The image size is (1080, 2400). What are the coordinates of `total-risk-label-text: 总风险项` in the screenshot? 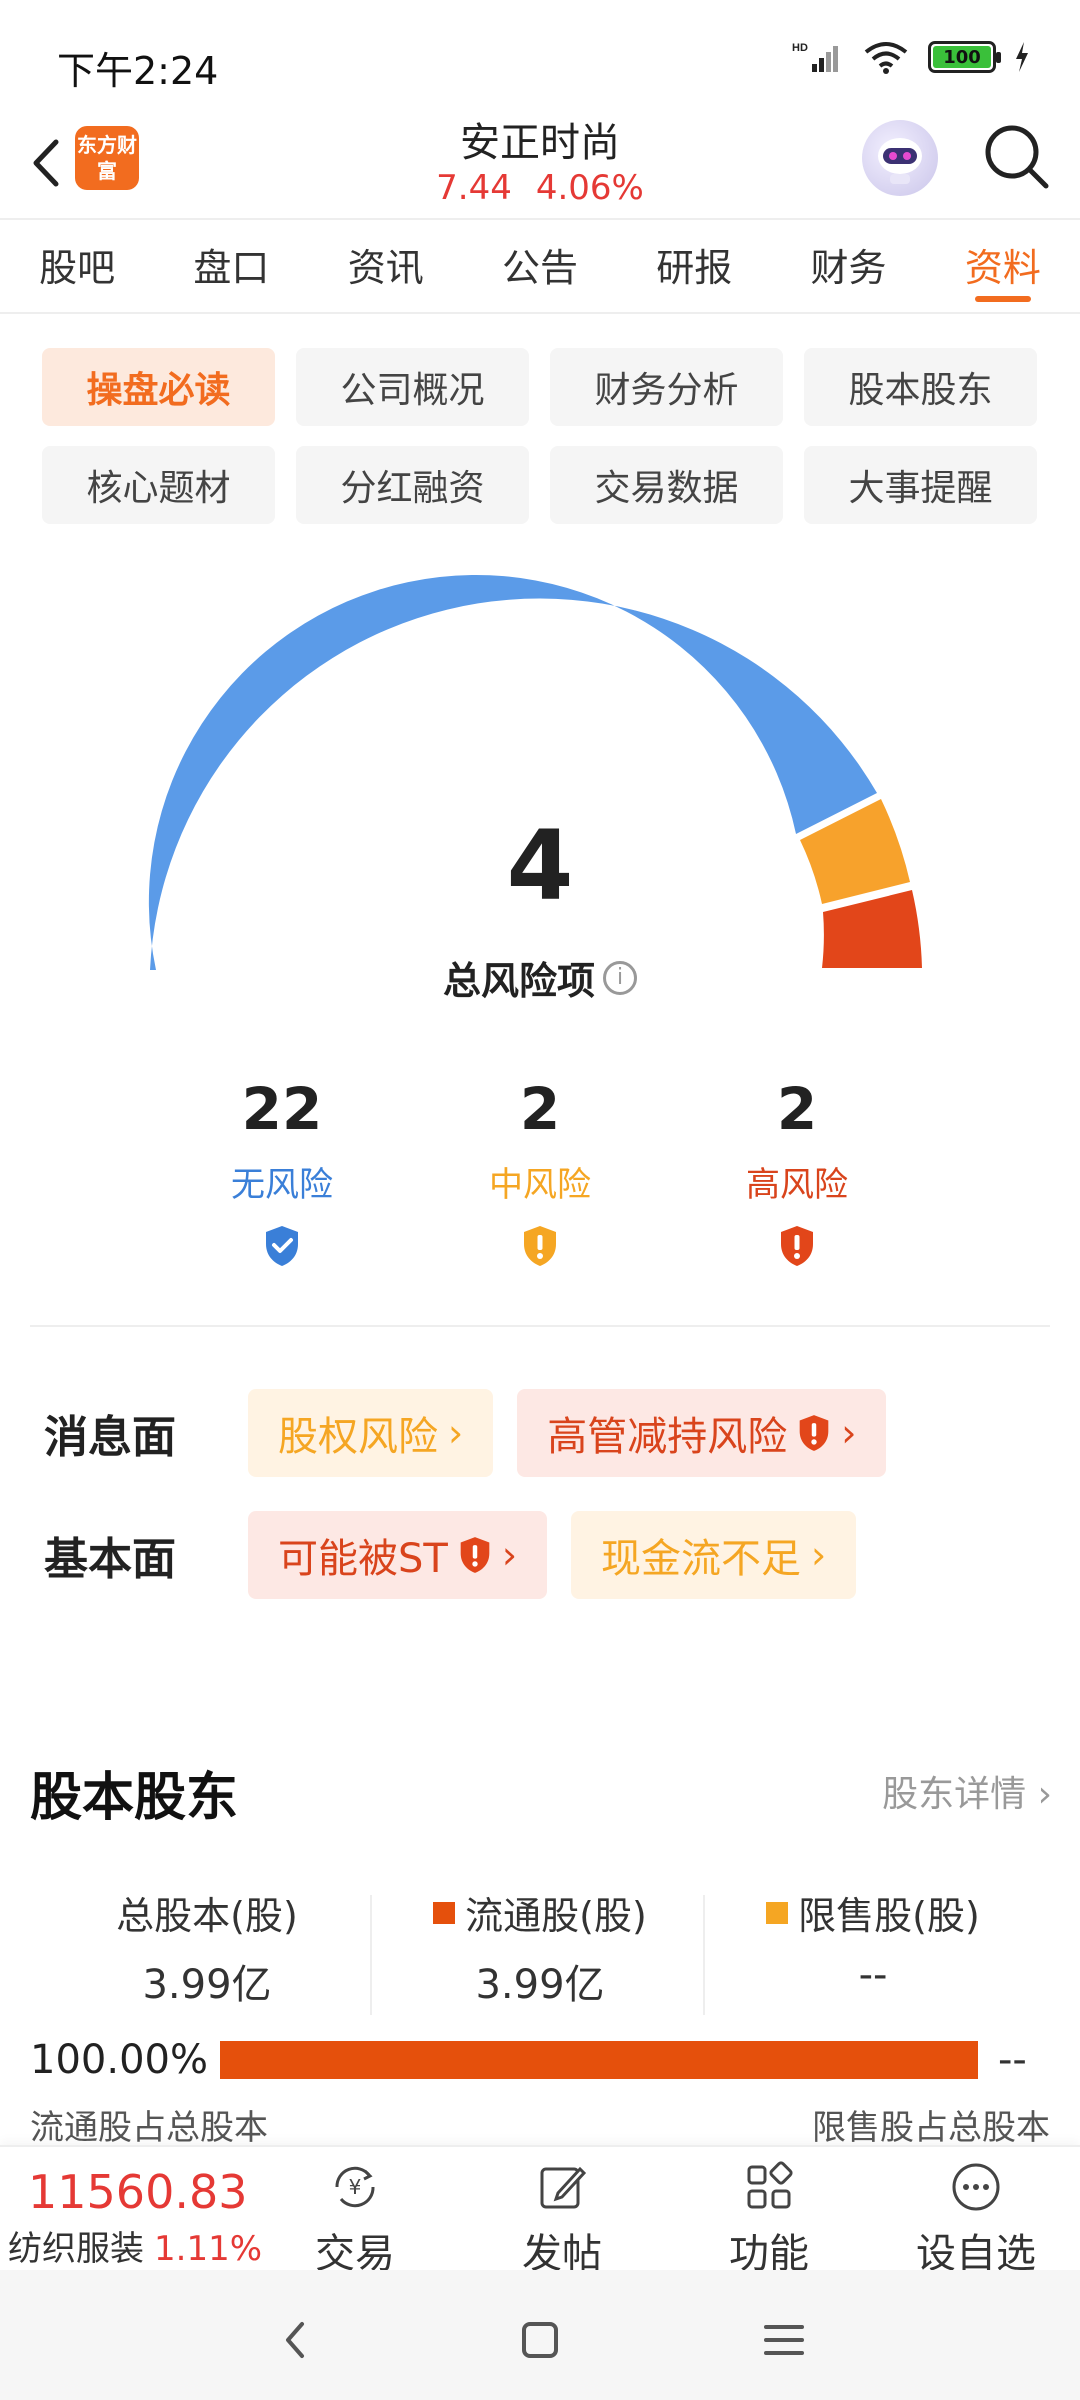 It's located at (518, 981).